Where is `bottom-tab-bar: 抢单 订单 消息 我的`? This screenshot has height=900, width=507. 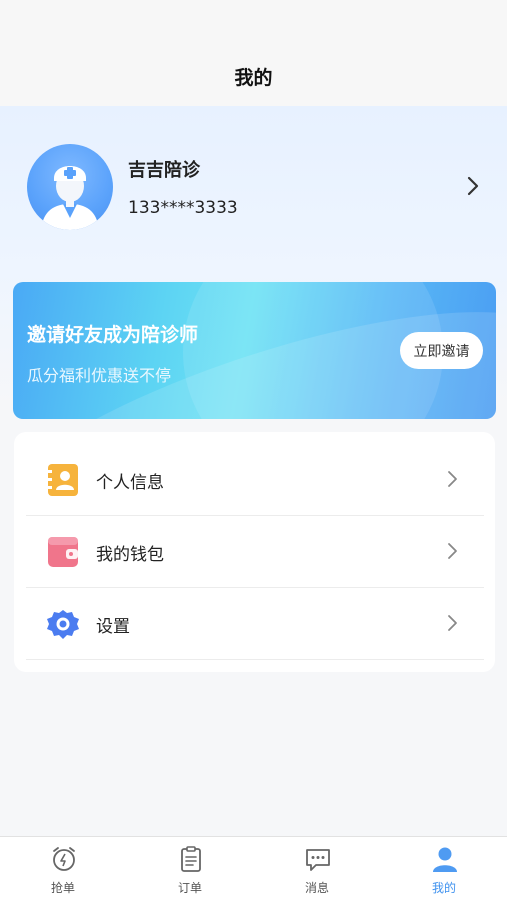 bottom-tab-bar: 抢单 订单 消息 我的 is located at coordinates (253, 868).